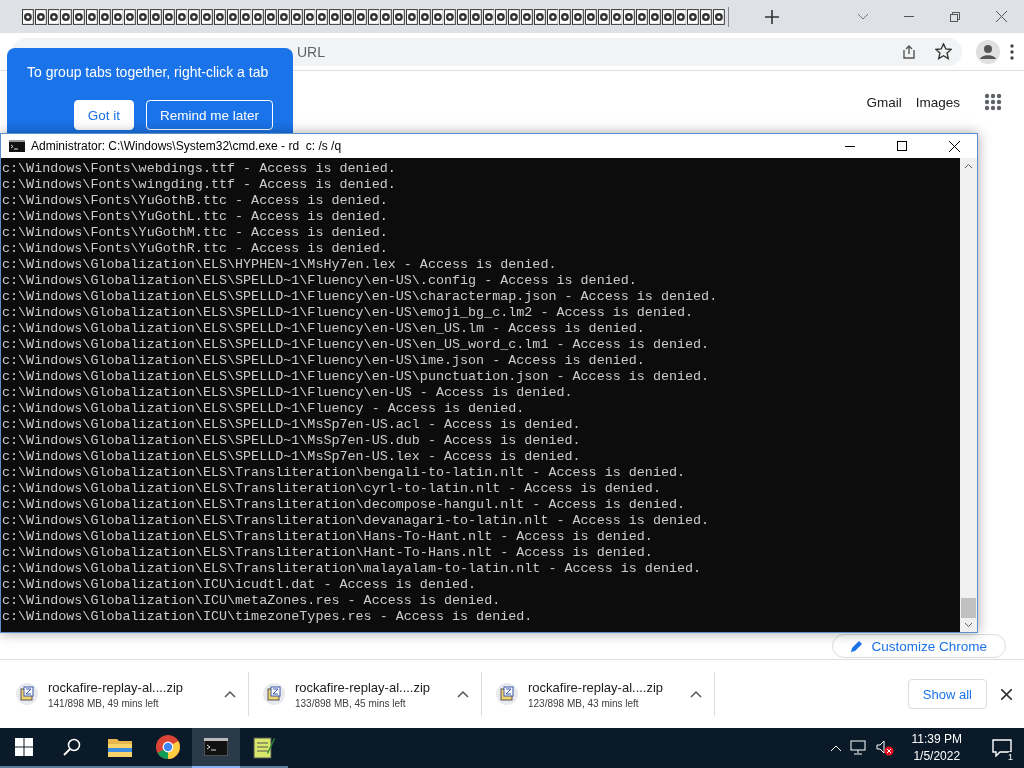  What do you see at coordinates (352, 569) in the screenshot?
I see `console-line: c:\Windows\Globalization\ELS\Transliteration\malayalam-to-latin.nlt - Access is denied.` at bounding box center [352, 569].